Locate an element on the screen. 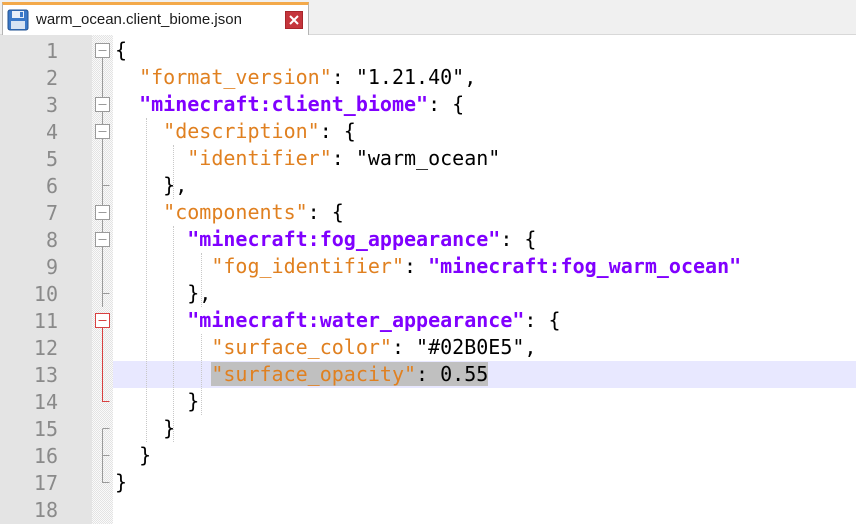 The image size is (856, 524). code-text: "minecraft:water_appearance": { is located at coordinates (338, 320).